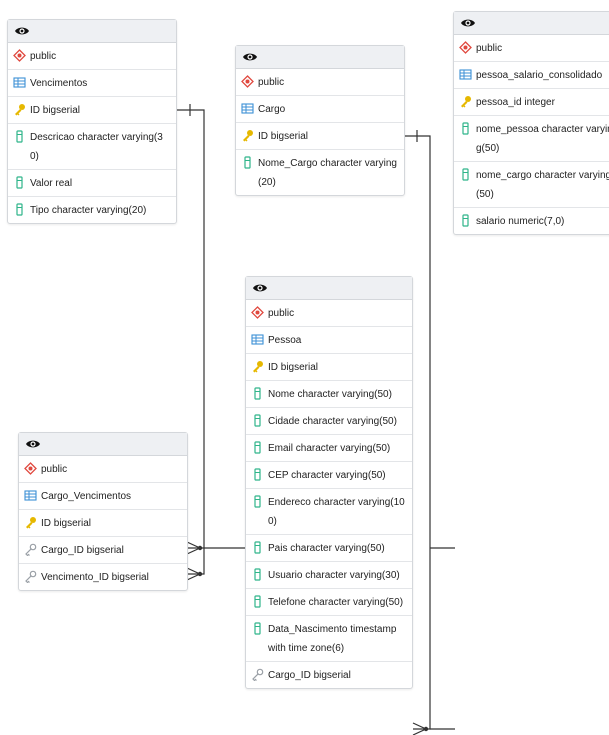 Image resolution: width=609 pixels, height=735 pixels. I want to click on table-row: Nome_Cargo character varying(20), so click(320, 172).